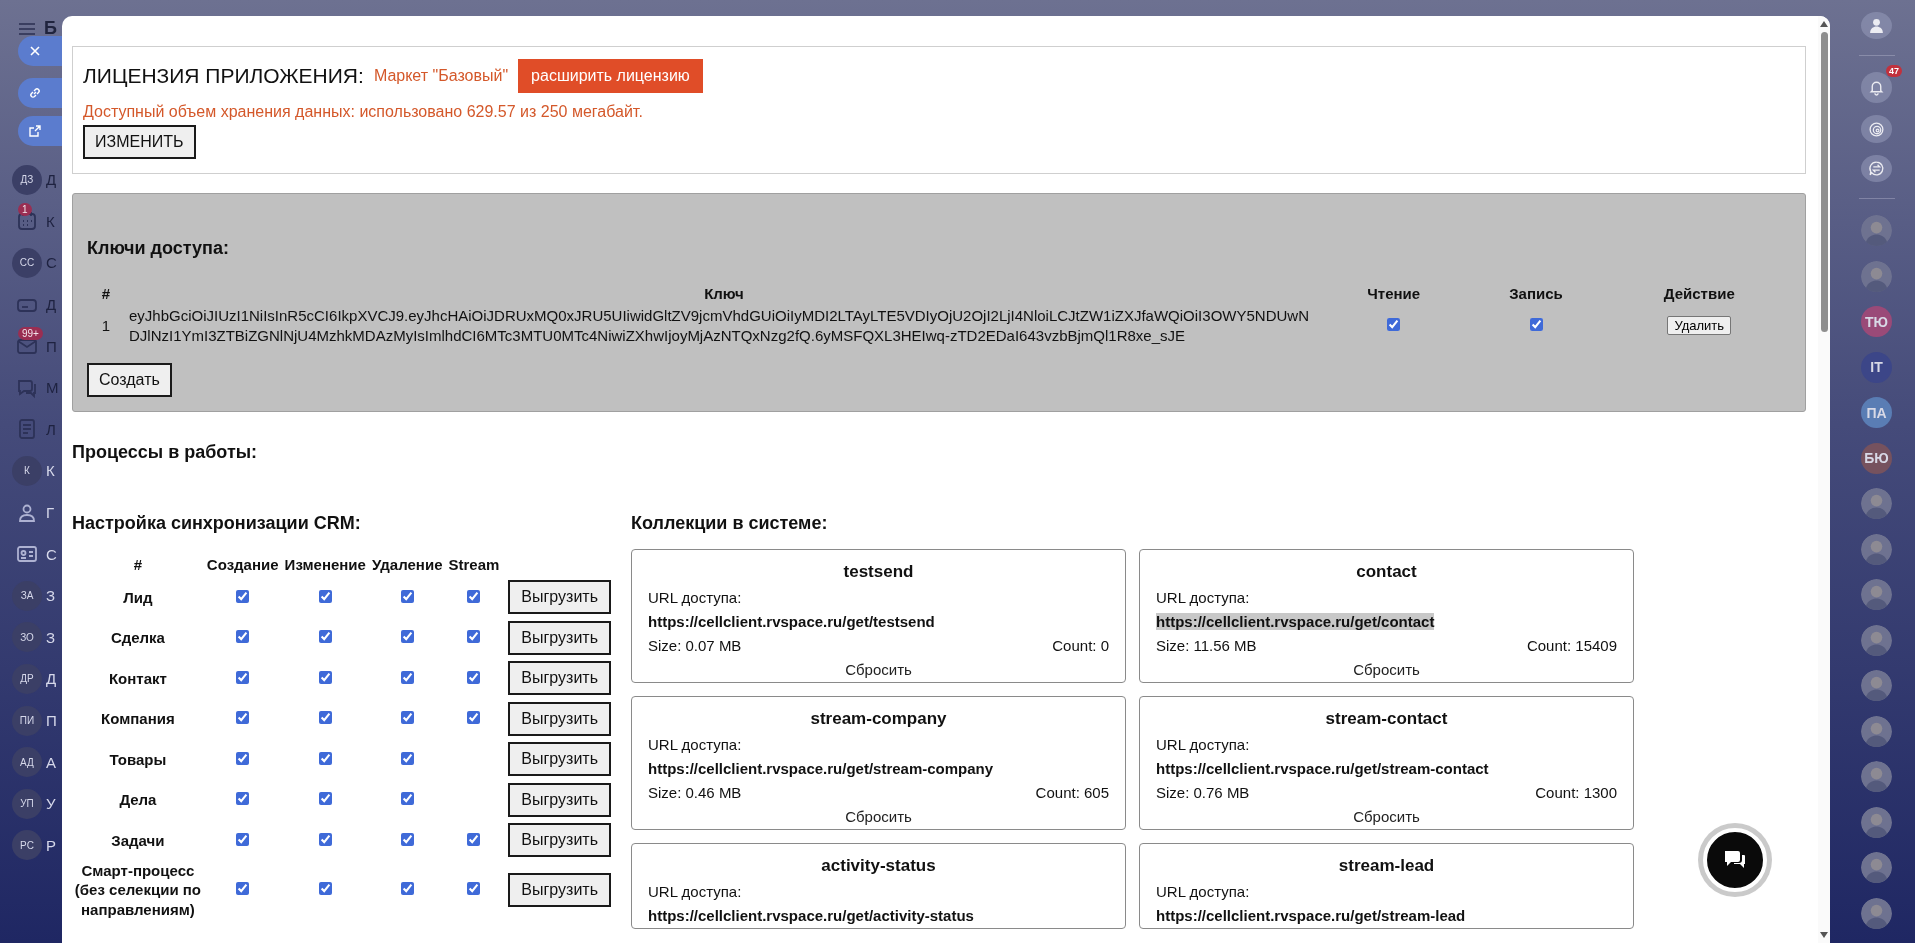  I want to click on section-title: Ключи доступа:, so click(158, 248).